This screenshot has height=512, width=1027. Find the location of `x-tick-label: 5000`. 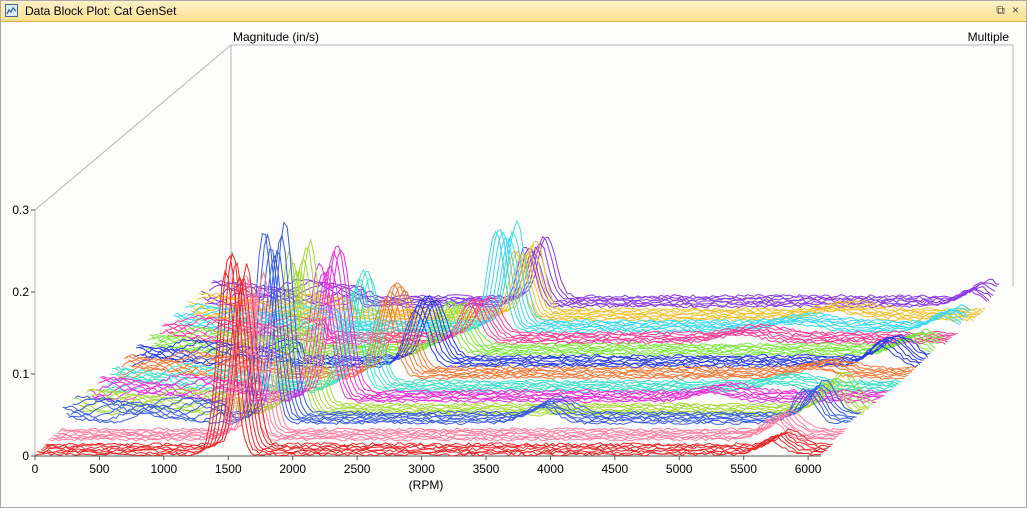

x-tick-label: 5000 is located at coordinates (679, 469).